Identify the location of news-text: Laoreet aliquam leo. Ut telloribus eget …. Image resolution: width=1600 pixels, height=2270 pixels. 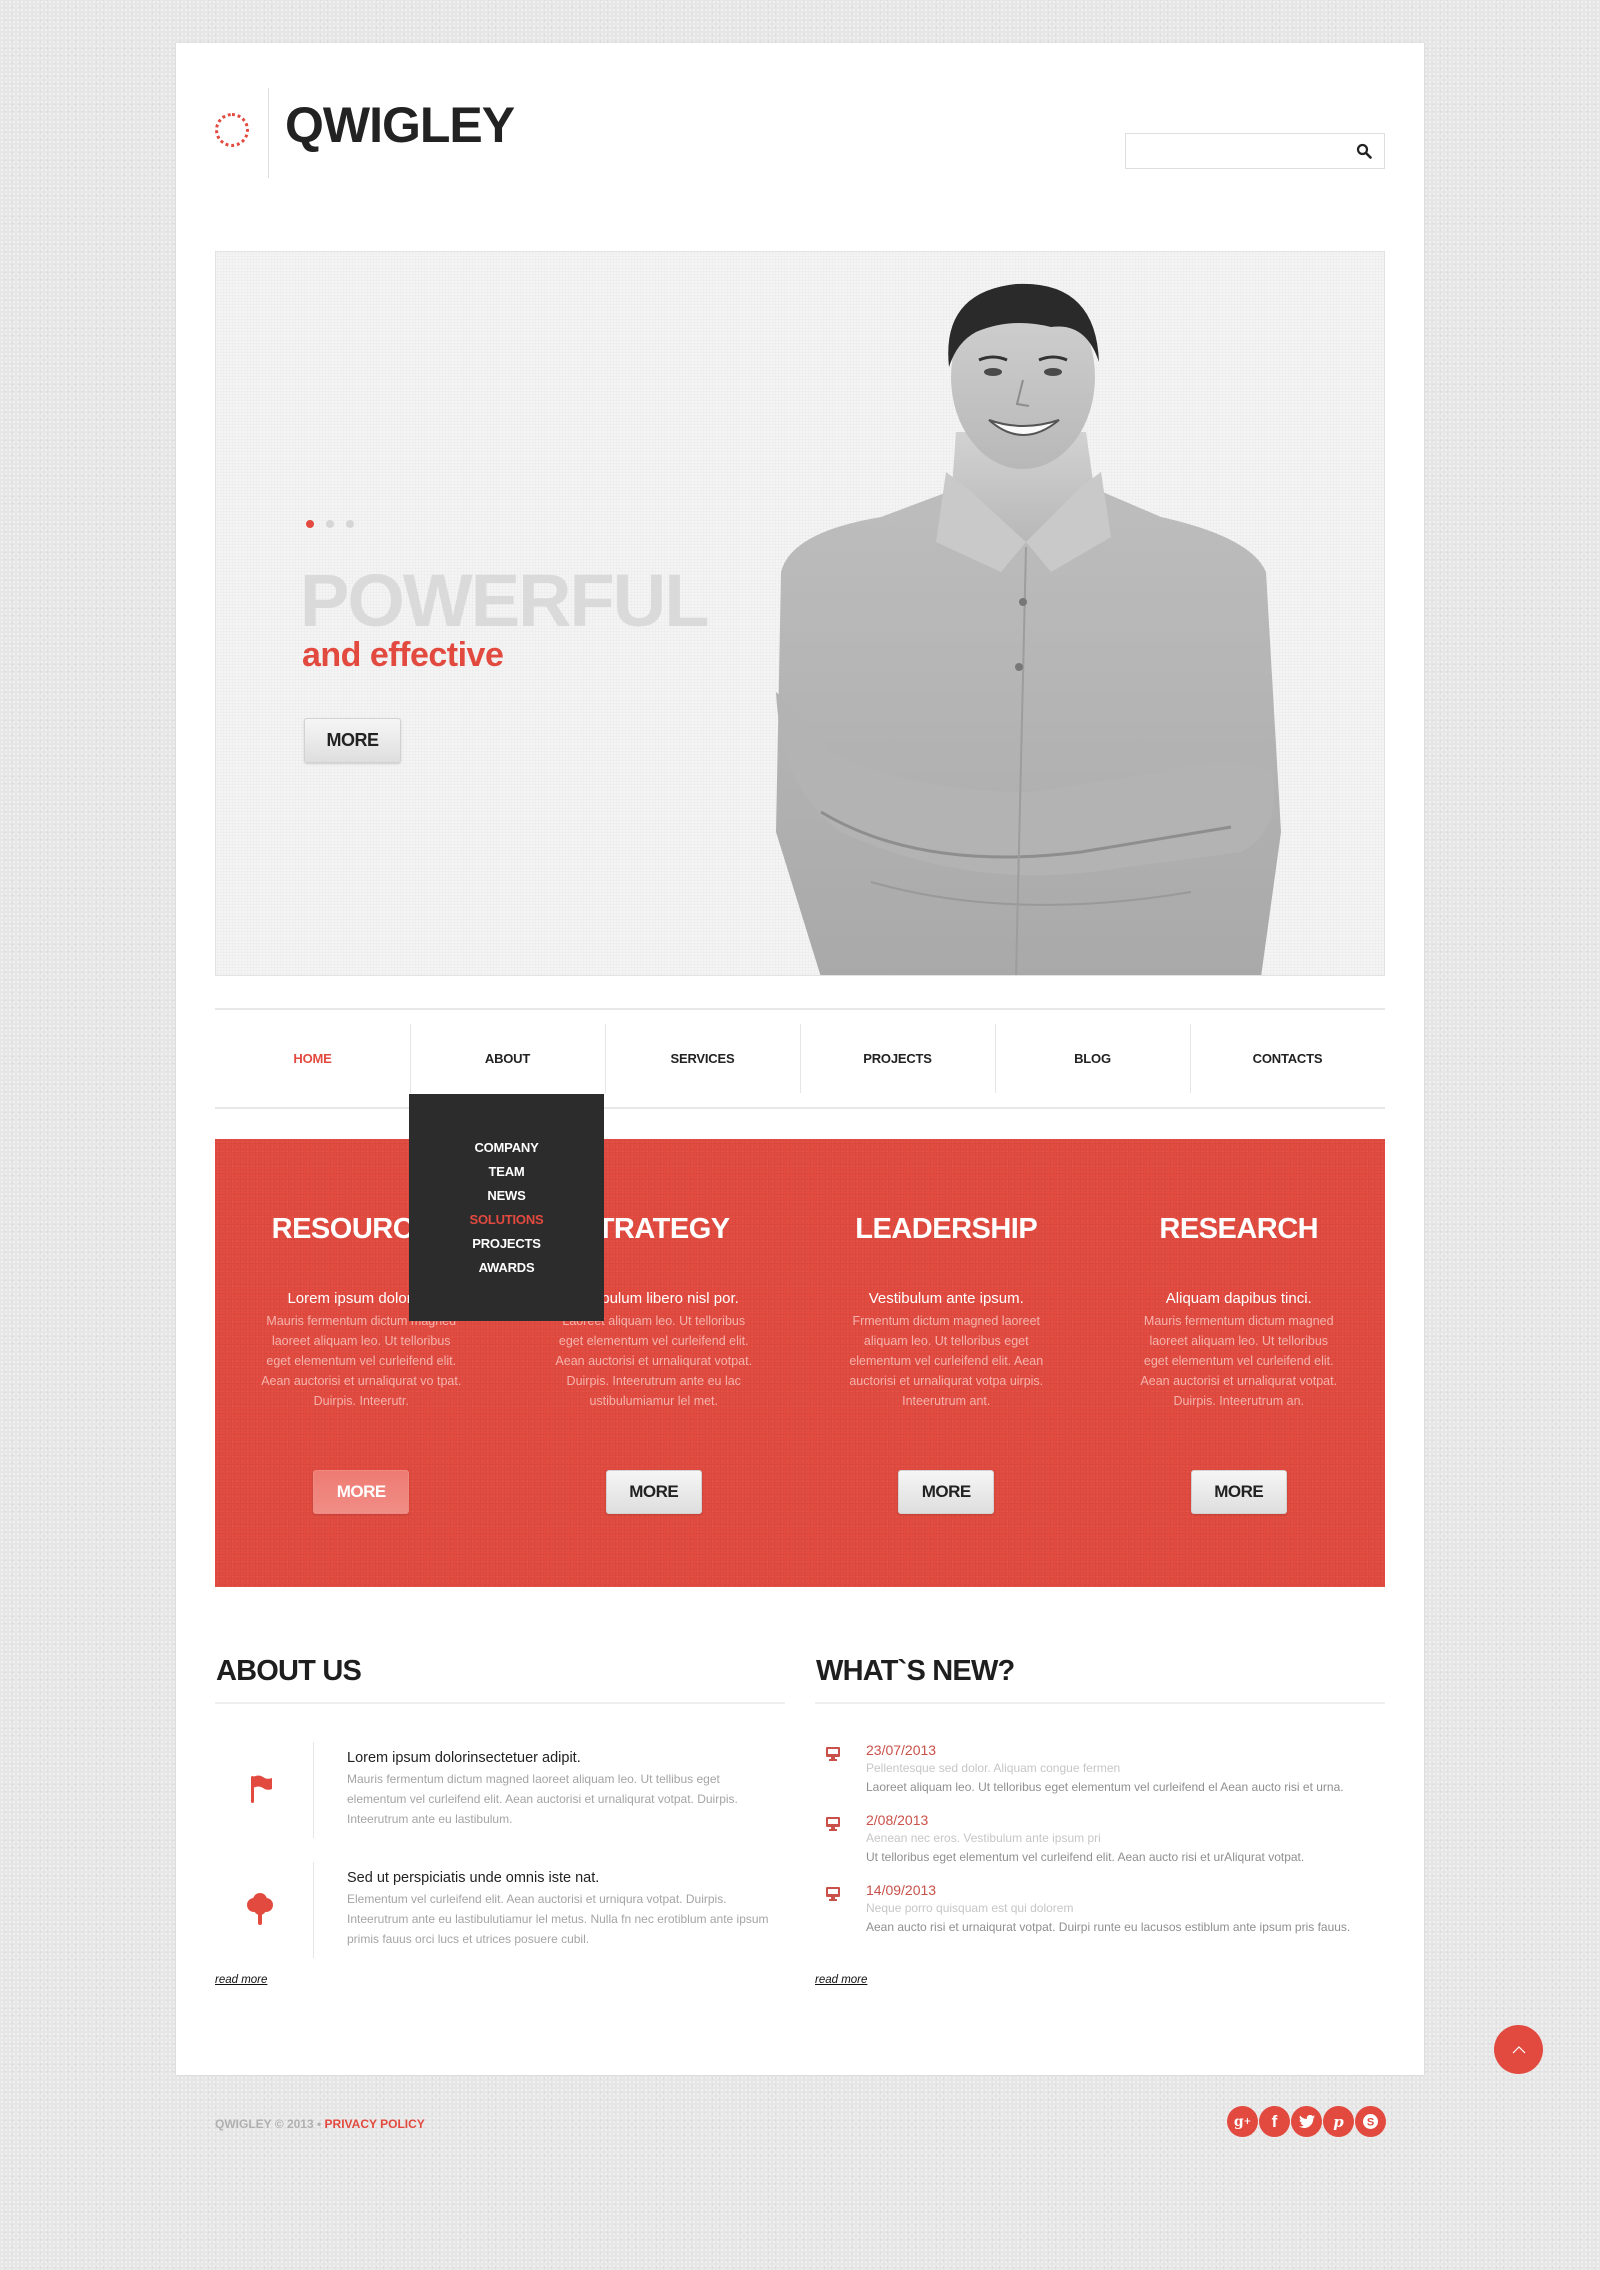
(1105, 1787).